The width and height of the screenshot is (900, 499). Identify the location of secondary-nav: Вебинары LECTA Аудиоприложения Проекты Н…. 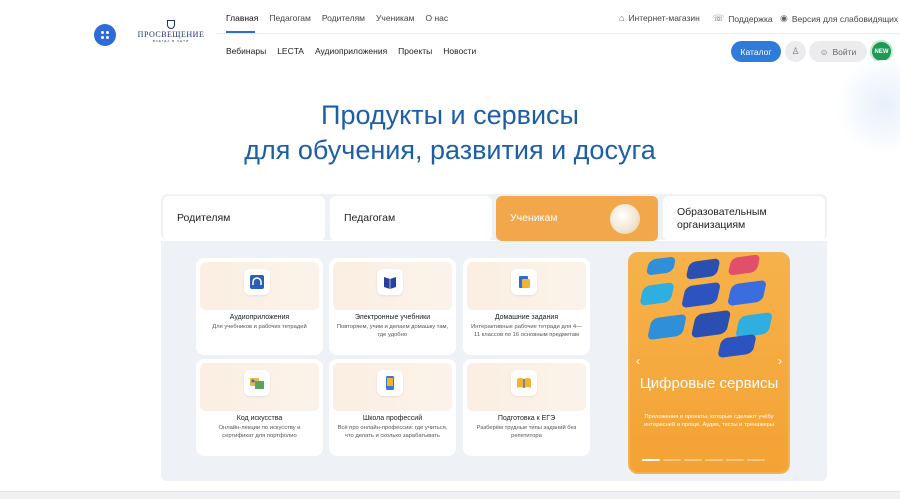
(351, 51).